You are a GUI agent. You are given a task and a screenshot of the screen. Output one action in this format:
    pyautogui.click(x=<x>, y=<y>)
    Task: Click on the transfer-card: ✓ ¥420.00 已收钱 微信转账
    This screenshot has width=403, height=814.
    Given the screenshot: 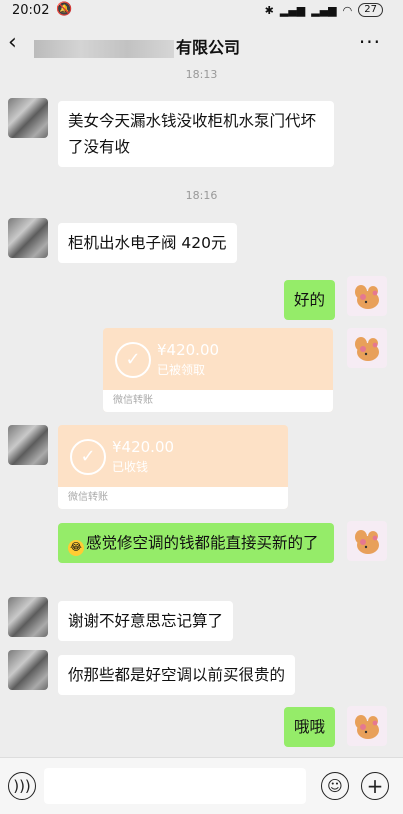 What is the action you would take?
    pyautogui.click(x=173, y=467)
    